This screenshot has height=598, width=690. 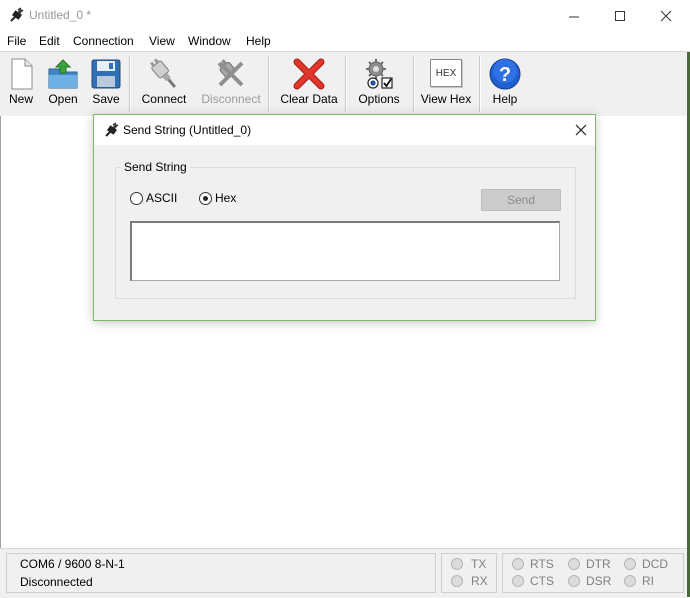 What do you see at coordinates (161, 198) in the screenshot?
I see `ascii-radio-label: ASCII` at bounding box center [161, 198].